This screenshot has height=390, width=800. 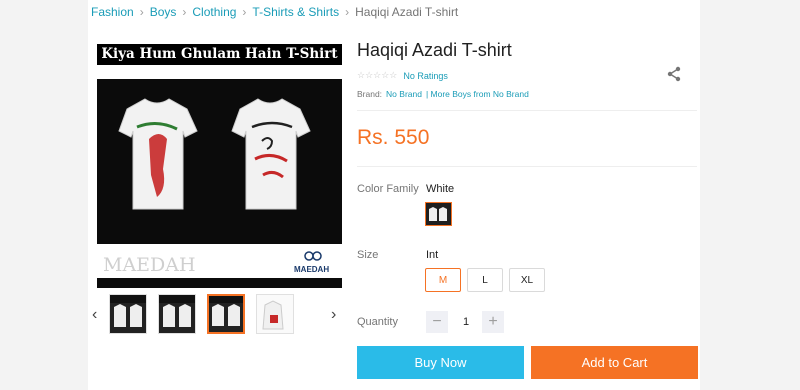 I want to click on size-option-l: L, so click(x=485, y=280).